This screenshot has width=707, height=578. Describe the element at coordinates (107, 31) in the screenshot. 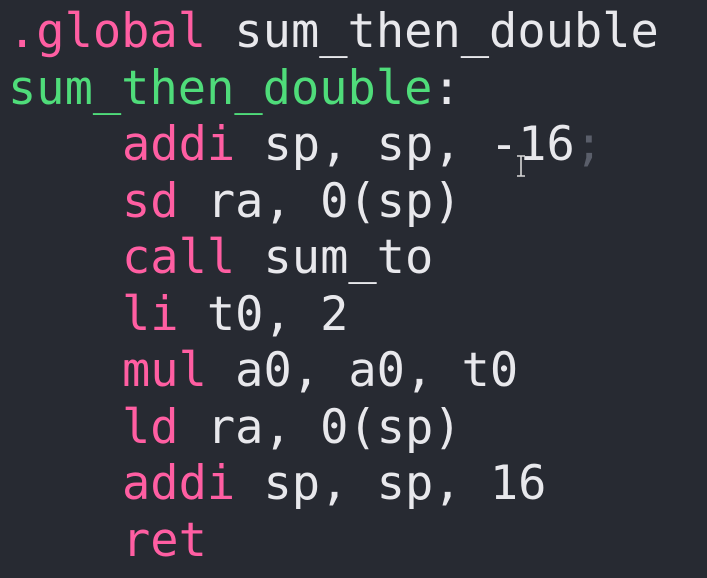

I see `directive-keyword: .global` at that location.